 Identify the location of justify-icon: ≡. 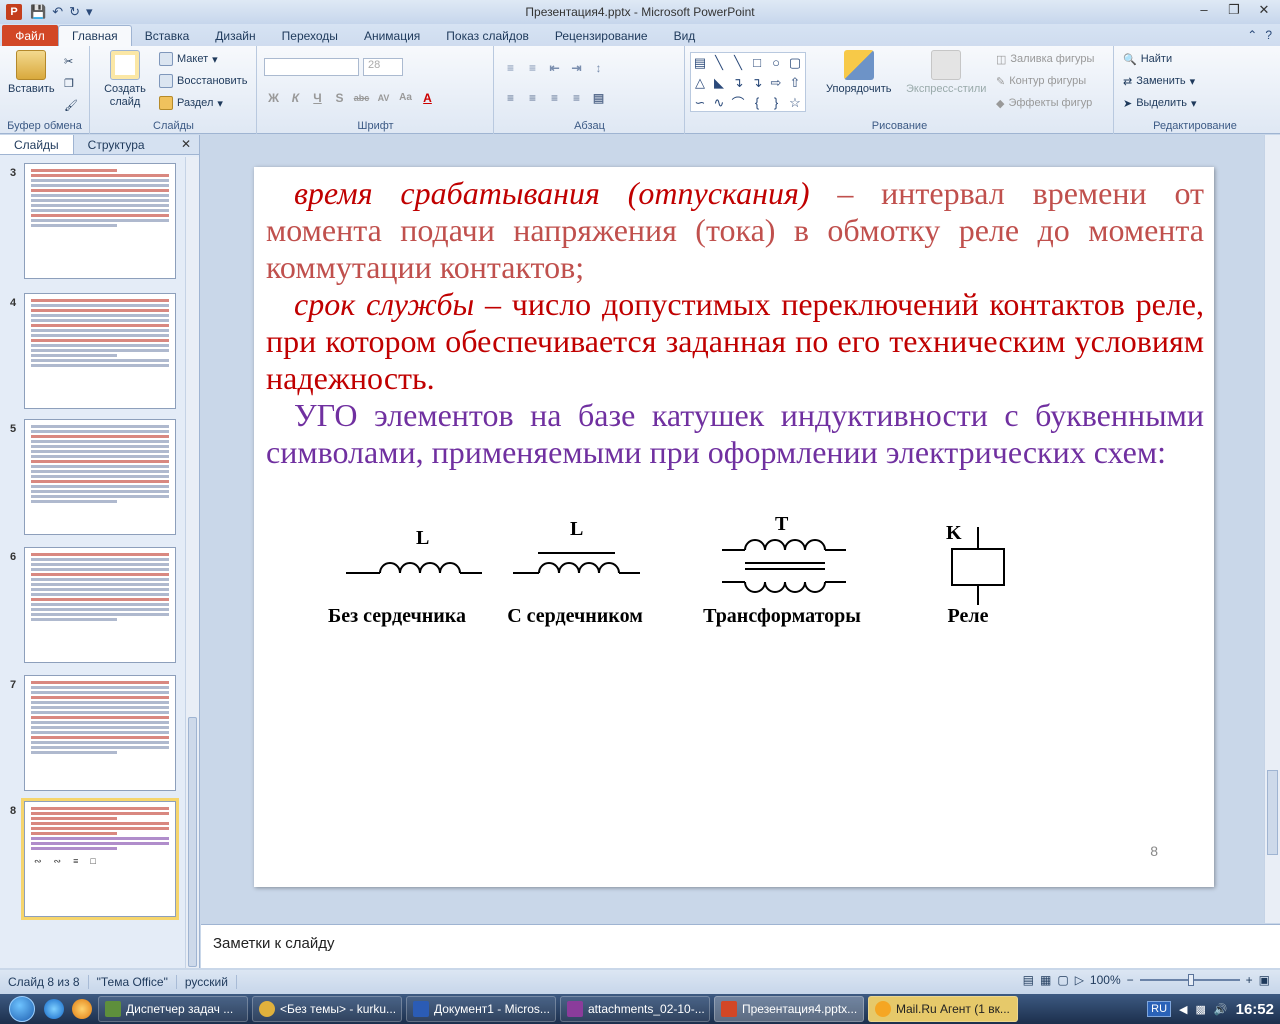
(576, 97).